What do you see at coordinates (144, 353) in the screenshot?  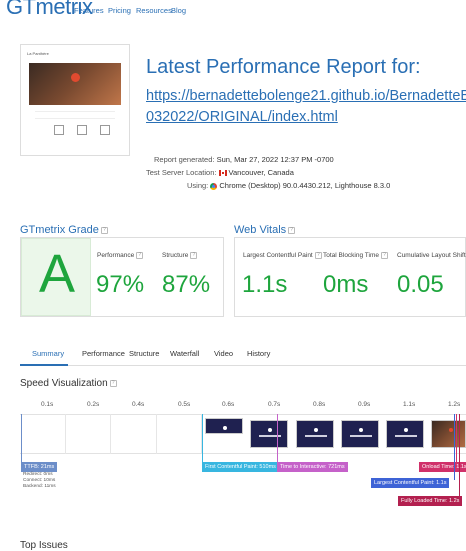 I see `tab-structure: Structure` at bounding box center [144, 353].